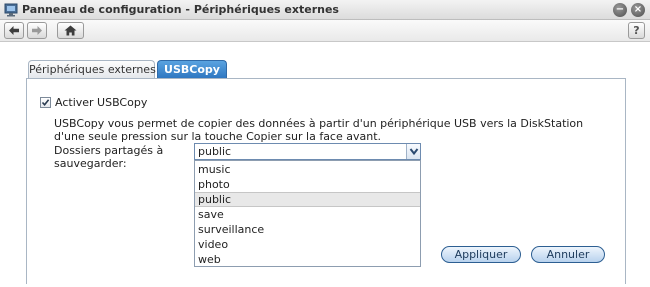  I want to click on toolbar: ?, so click(325, 31).